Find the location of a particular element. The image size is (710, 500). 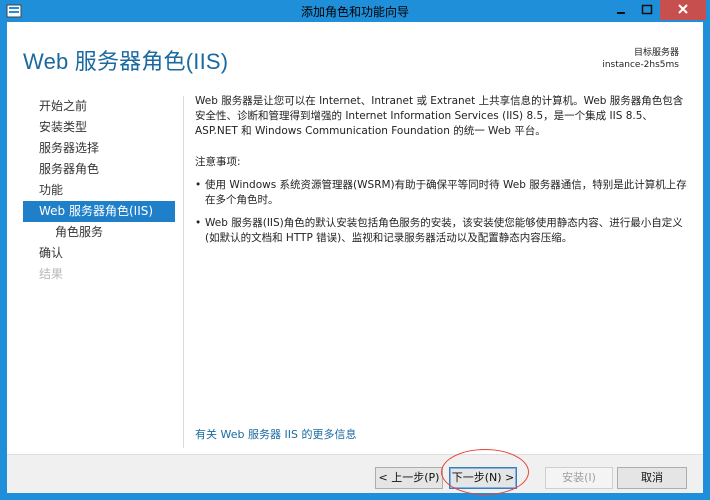

minimize-button is located at coordinates (621, 10).